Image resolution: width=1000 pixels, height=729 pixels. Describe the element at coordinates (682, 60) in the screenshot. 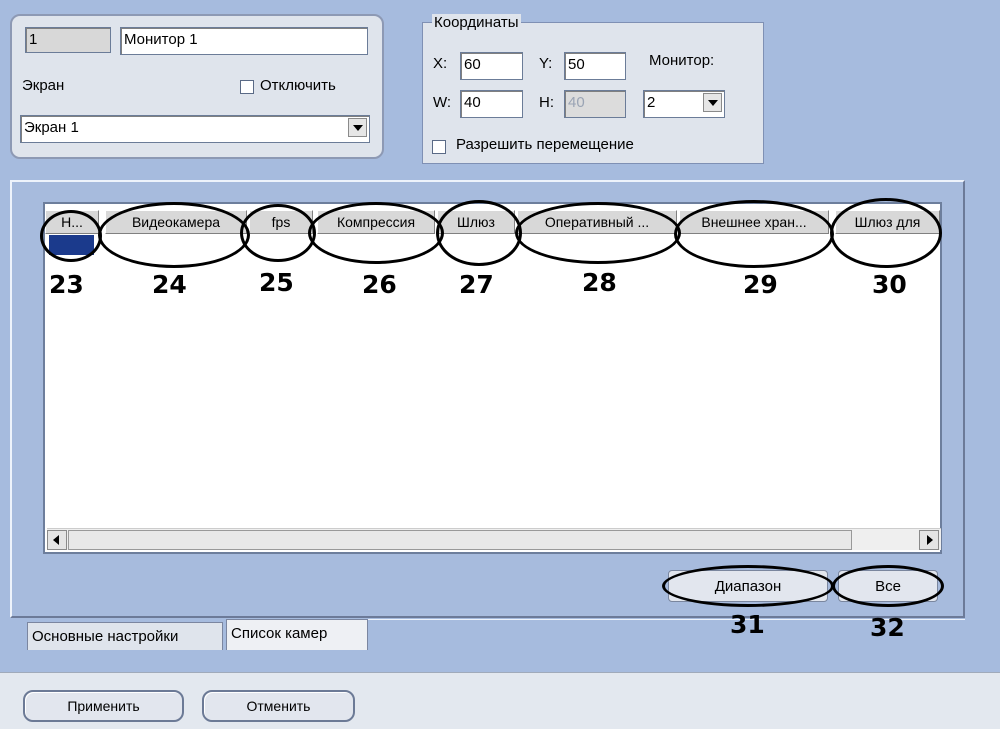

I see `monitor-label: Монитор:` at that location.